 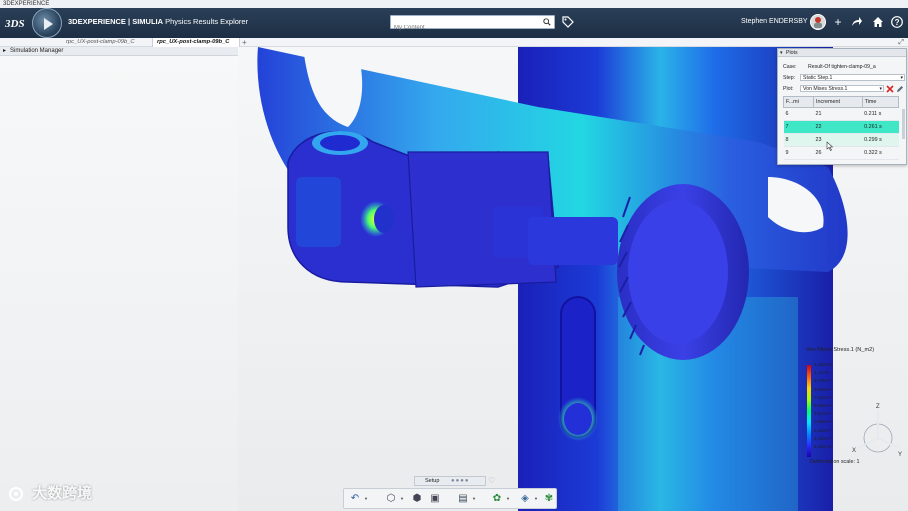 I want to click on search-box, so click(x=472, y=24).